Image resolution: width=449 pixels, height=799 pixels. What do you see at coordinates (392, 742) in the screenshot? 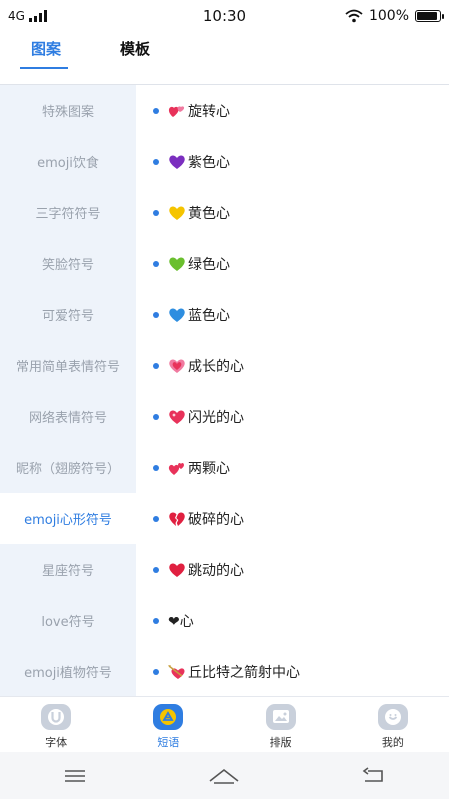
I see `nav-label: 我的` at bounding box center [392, 742].